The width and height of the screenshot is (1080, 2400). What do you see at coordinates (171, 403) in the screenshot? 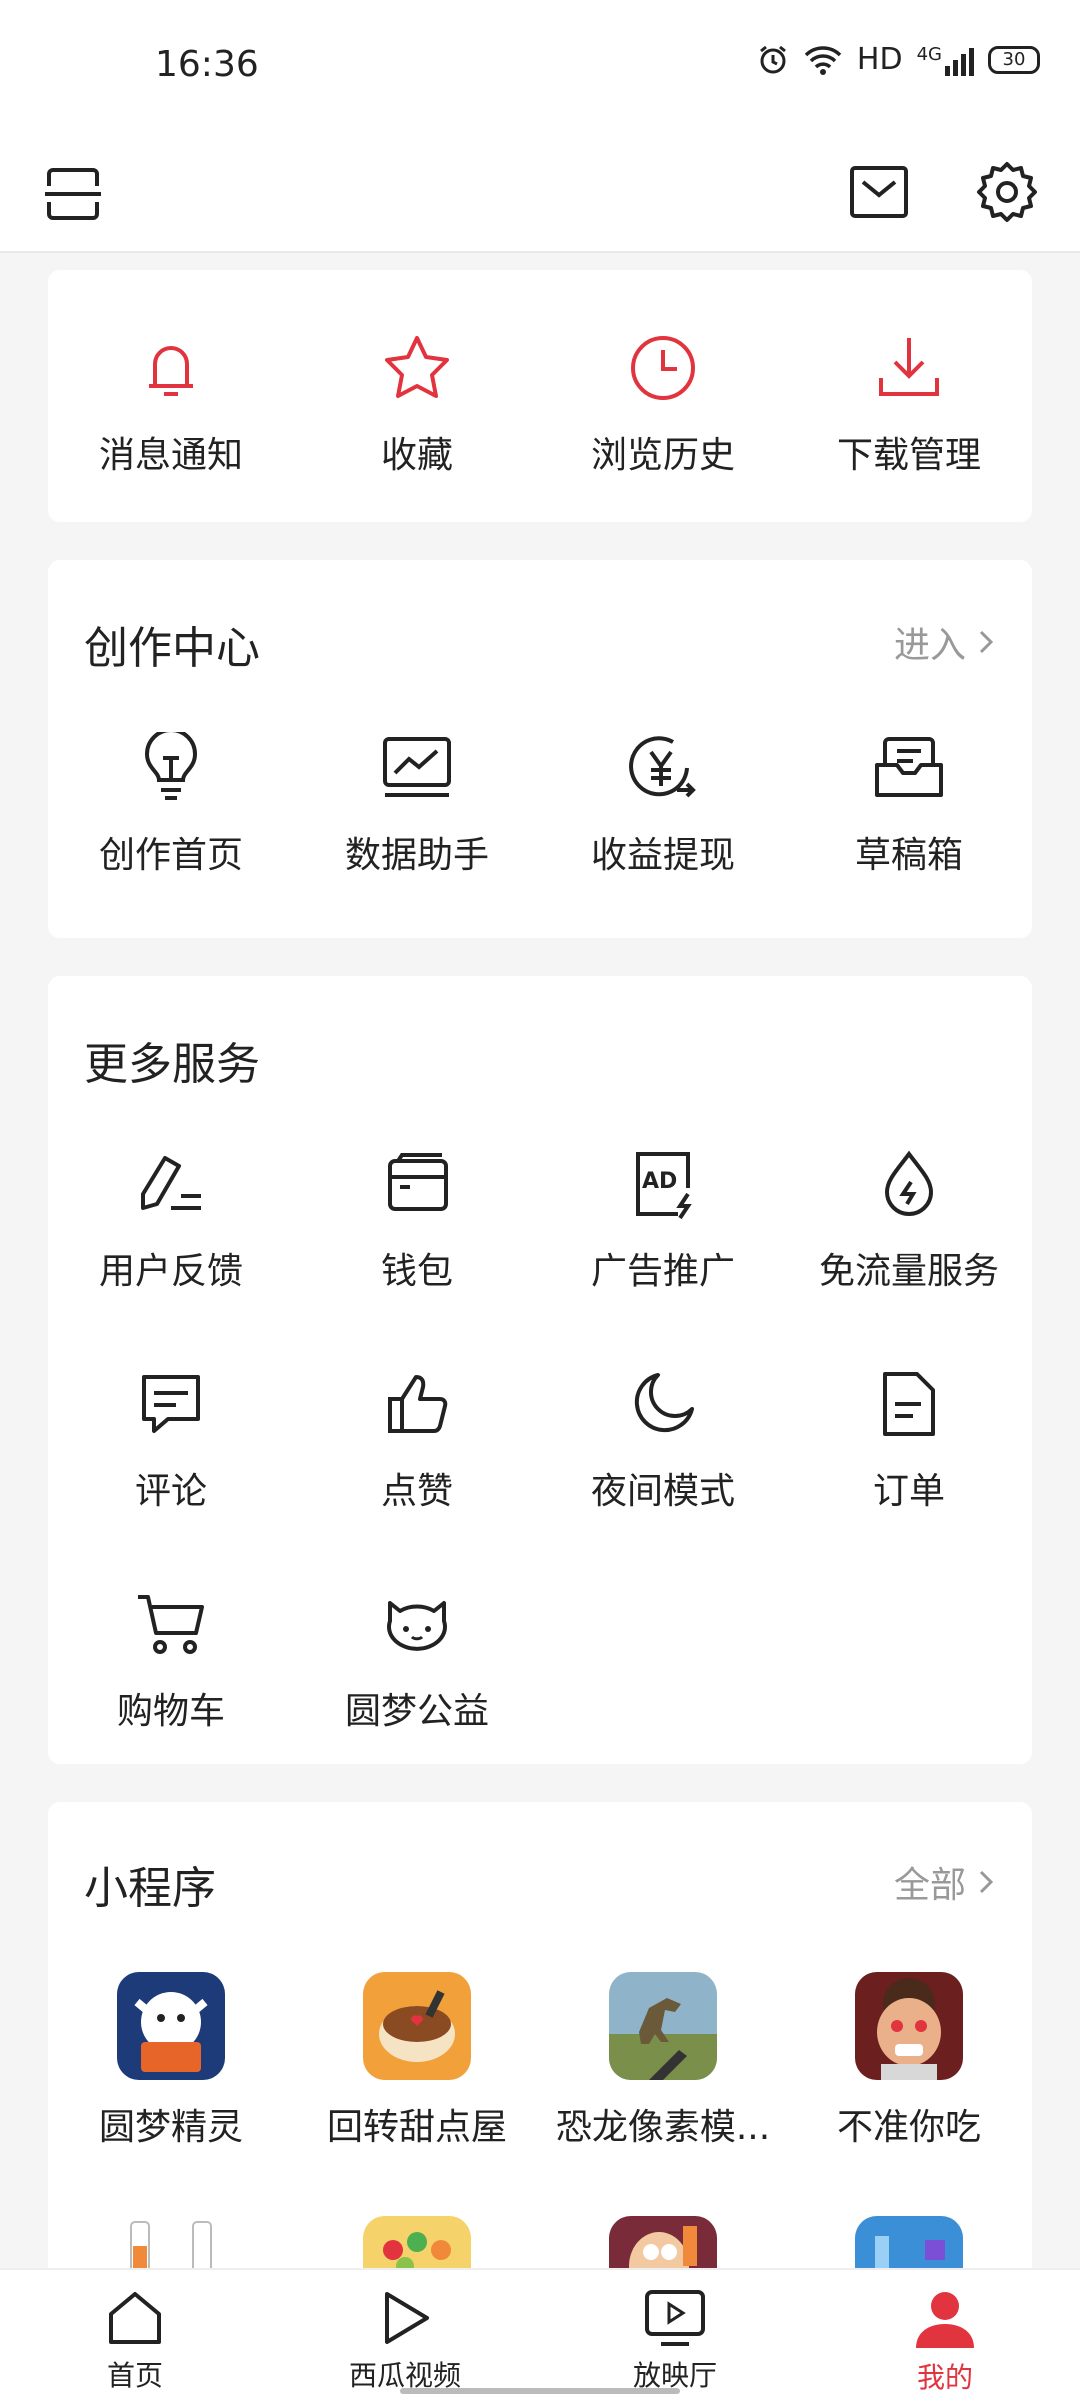
I see `quick-action-notifications: 消息通知` at bounding box center [171, 403].